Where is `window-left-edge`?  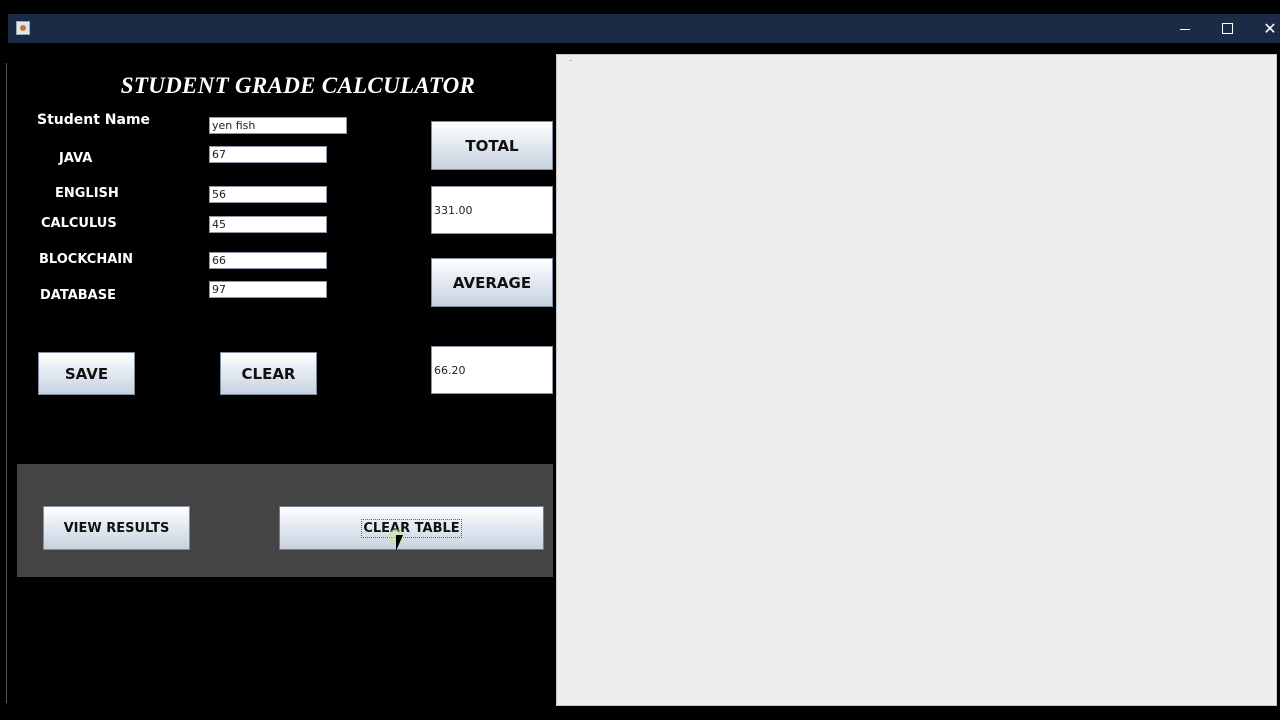 window-left-edge is located at coordinates (4, 381).